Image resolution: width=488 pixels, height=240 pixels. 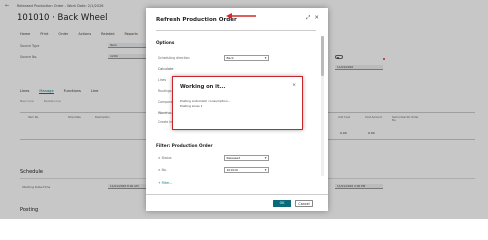 What do you see at coordinates (282, 203) in the screenshot?
I see `ok-button: OK` at bounding box center [282, 203].